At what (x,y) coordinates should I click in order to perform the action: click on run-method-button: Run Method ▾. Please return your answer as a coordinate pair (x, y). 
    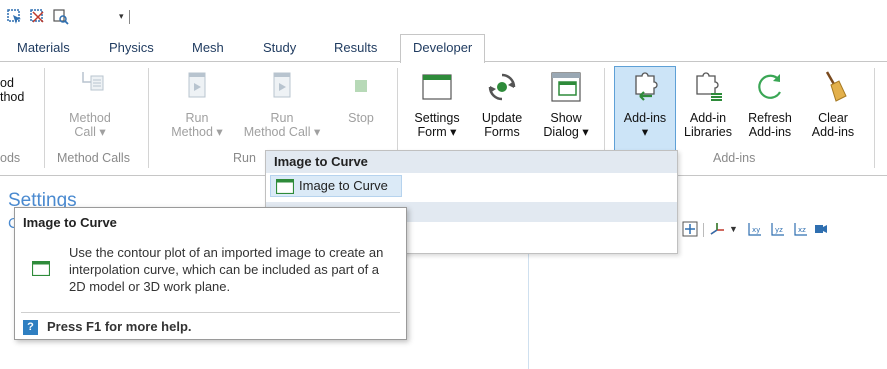
    Looking at the image, I should click on (197, 104).